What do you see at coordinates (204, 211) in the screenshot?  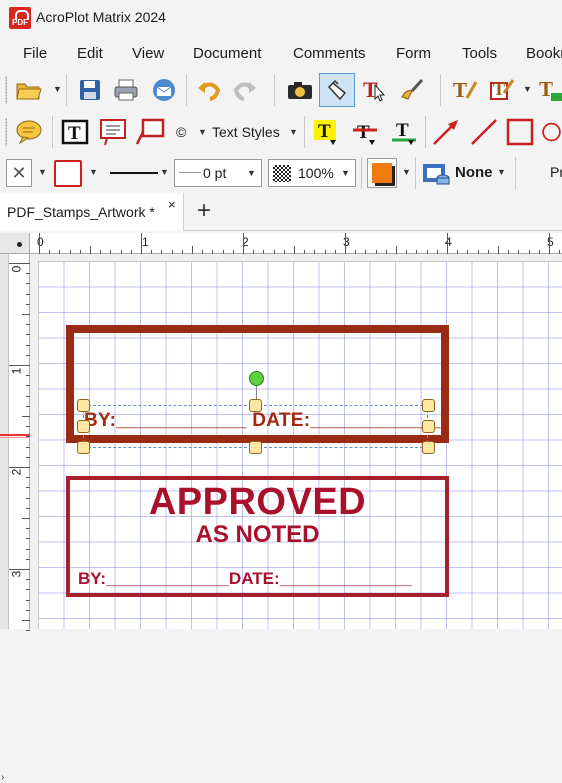 I see `new-tab-button: +` at bounding box center [204, 211].